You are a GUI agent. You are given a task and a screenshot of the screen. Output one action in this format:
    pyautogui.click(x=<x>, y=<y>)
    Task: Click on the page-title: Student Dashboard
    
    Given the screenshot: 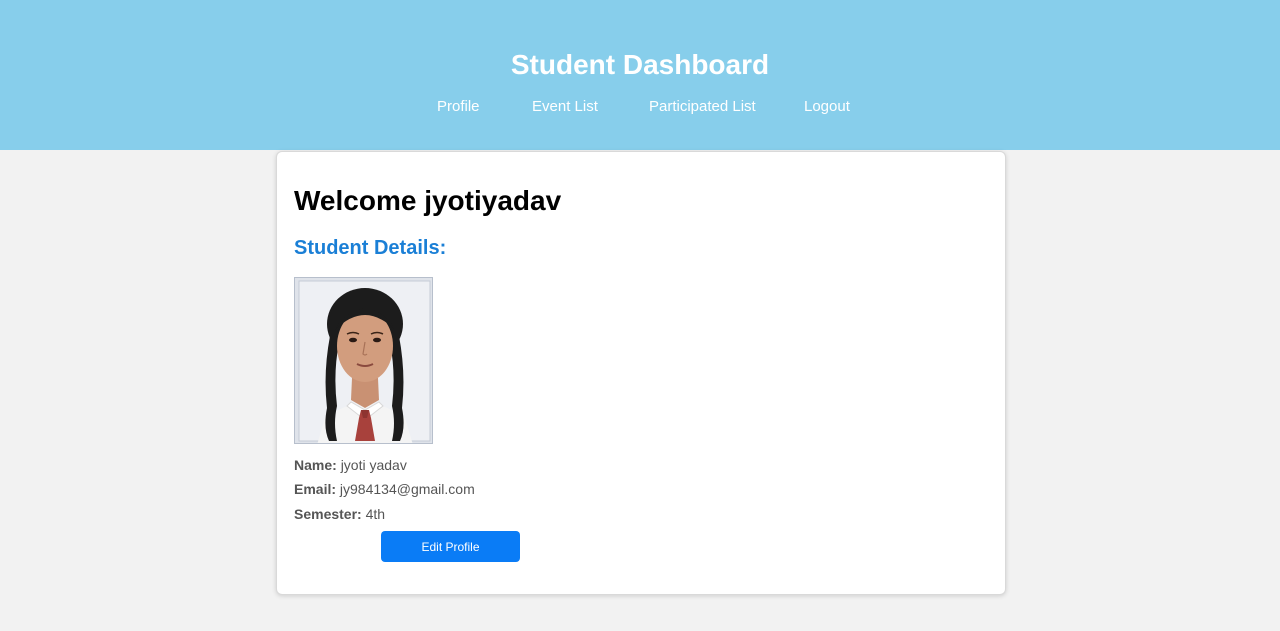 What is the action you would take?
    pyautogui.click(x=640, y=64)
    